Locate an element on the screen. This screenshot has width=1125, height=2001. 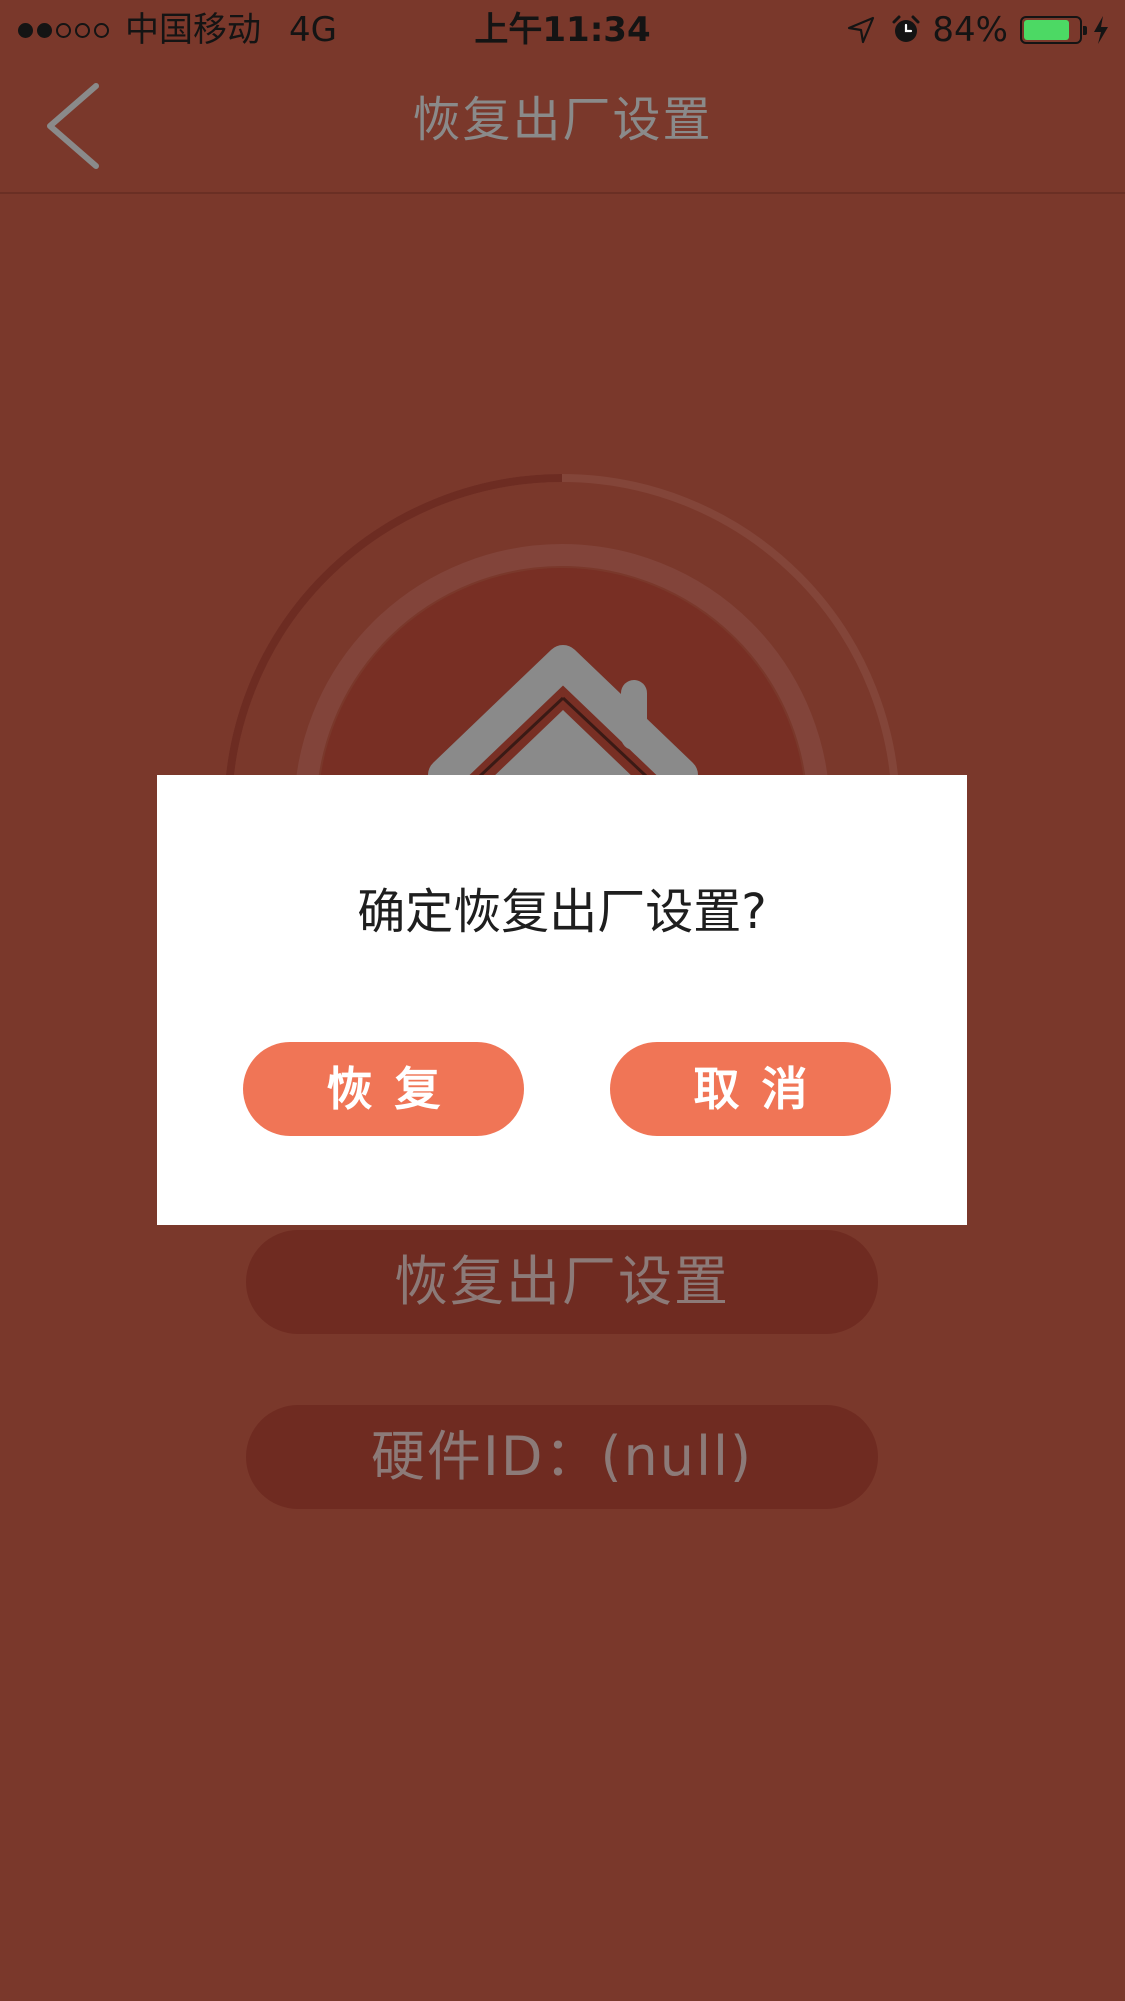
page-title: 恢复出厂设置 is located at coordinates (562, 120).